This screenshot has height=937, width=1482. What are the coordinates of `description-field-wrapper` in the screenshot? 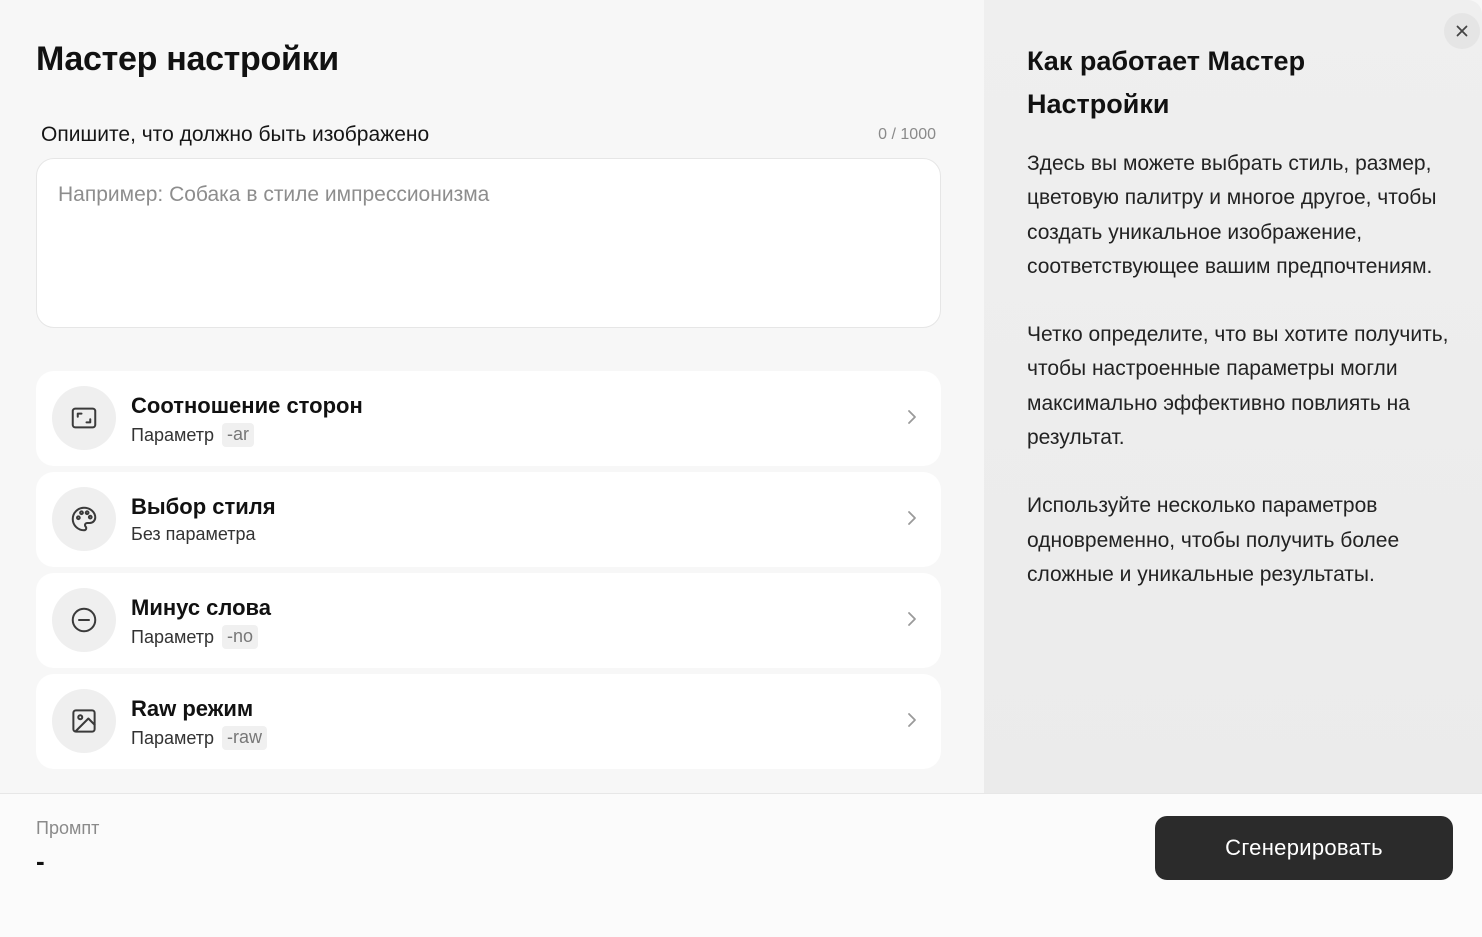 It's located at (488, 243).